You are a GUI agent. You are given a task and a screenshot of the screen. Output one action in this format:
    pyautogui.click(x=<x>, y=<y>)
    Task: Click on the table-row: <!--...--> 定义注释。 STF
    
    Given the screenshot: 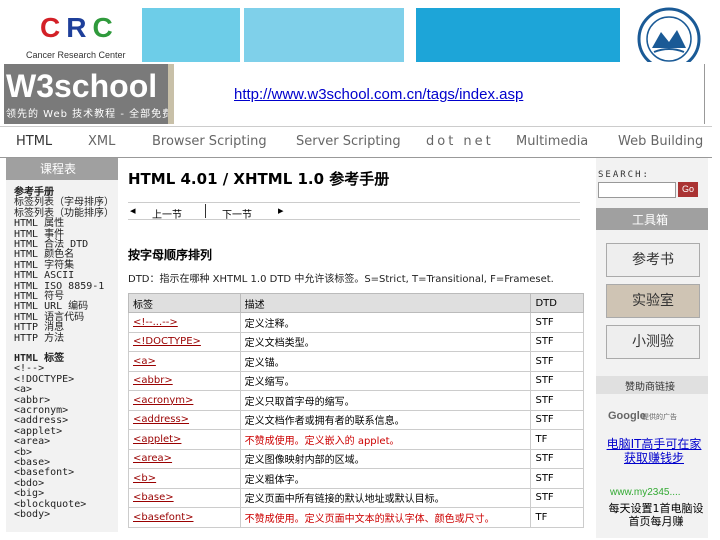 What is the action you would take?
    pyautogui.click(x=356, y=322)
    